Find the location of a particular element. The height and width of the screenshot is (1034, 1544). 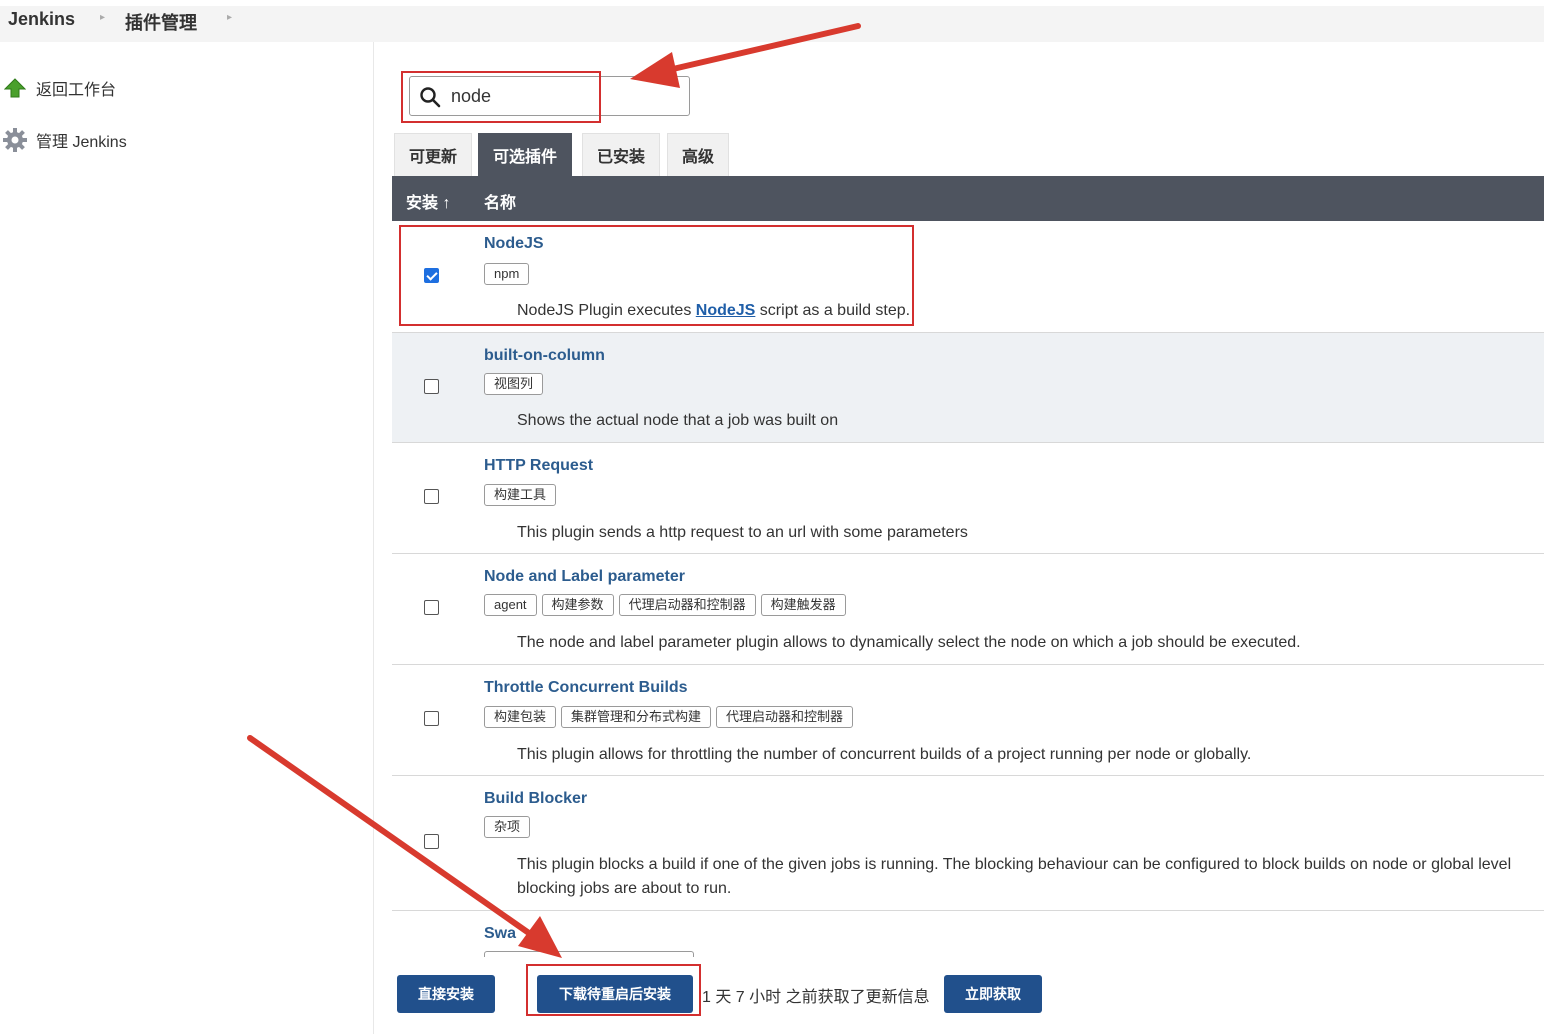

column-name-header: 名称 is located at coordinates (500, 201).